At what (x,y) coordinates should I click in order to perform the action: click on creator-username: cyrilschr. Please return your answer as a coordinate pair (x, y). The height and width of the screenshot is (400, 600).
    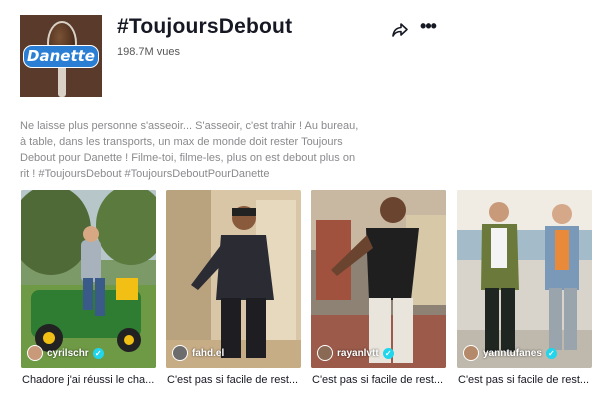
    Looking at the image, I should click on (68, 353).